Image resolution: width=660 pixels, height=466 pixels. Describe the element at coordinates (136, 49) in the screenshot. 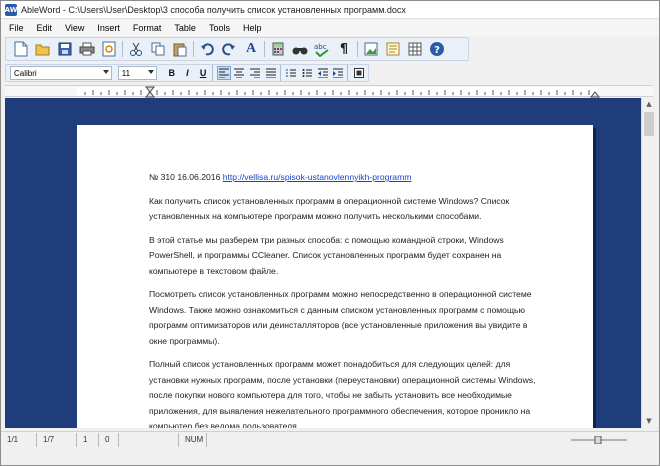

I see `cut-icon` at that location.